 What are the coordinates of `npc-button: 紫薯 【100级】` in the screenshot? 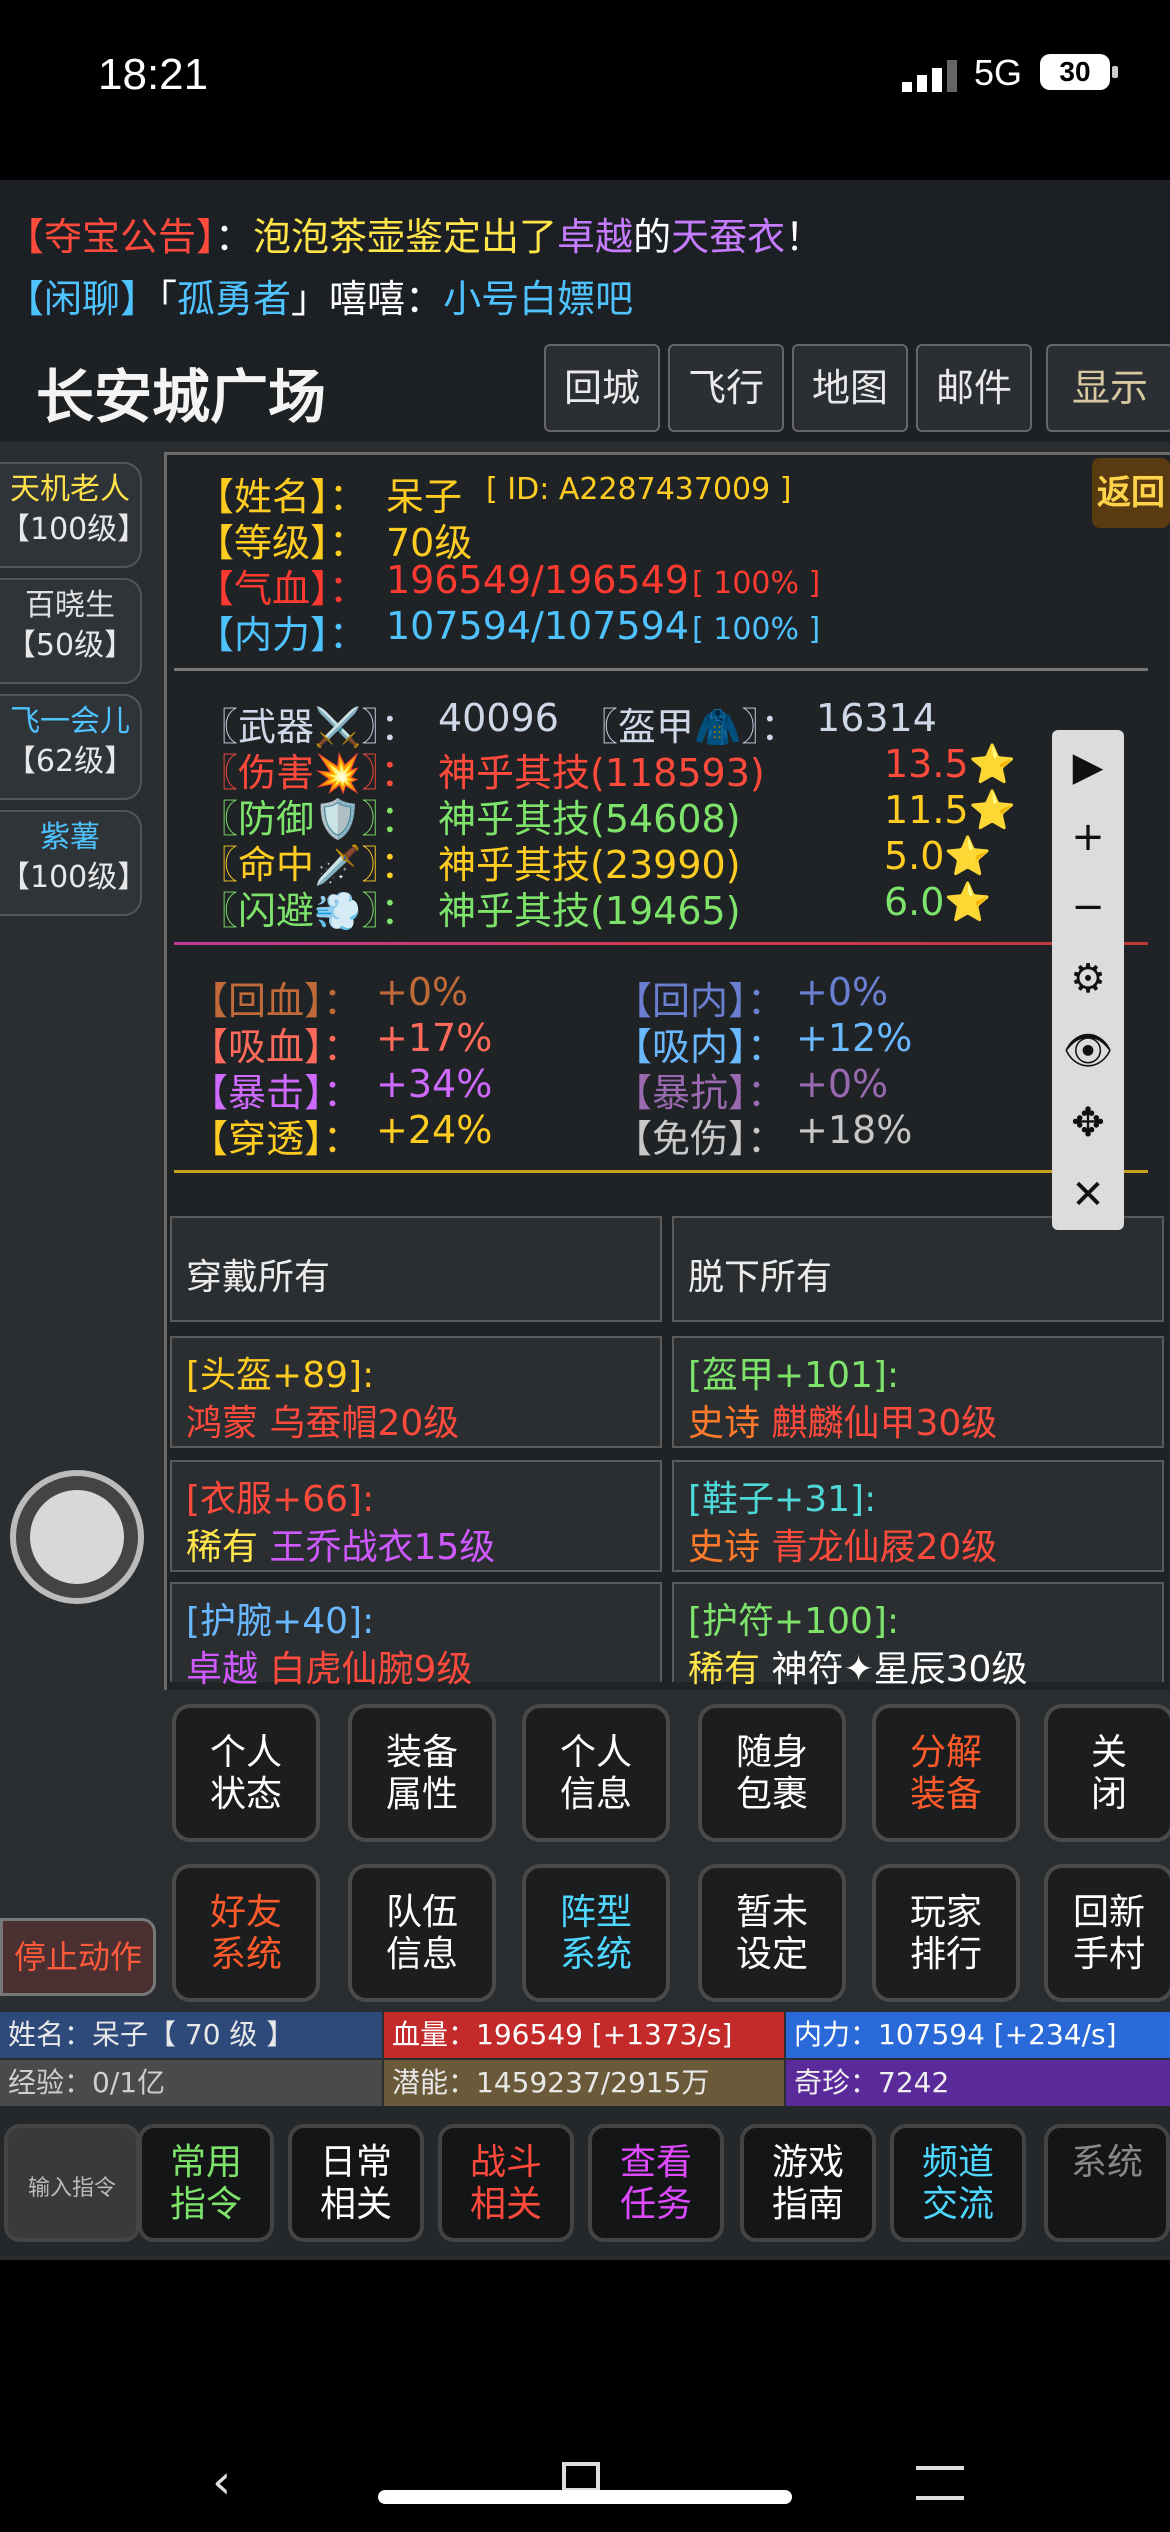 It's located at (73, 863).